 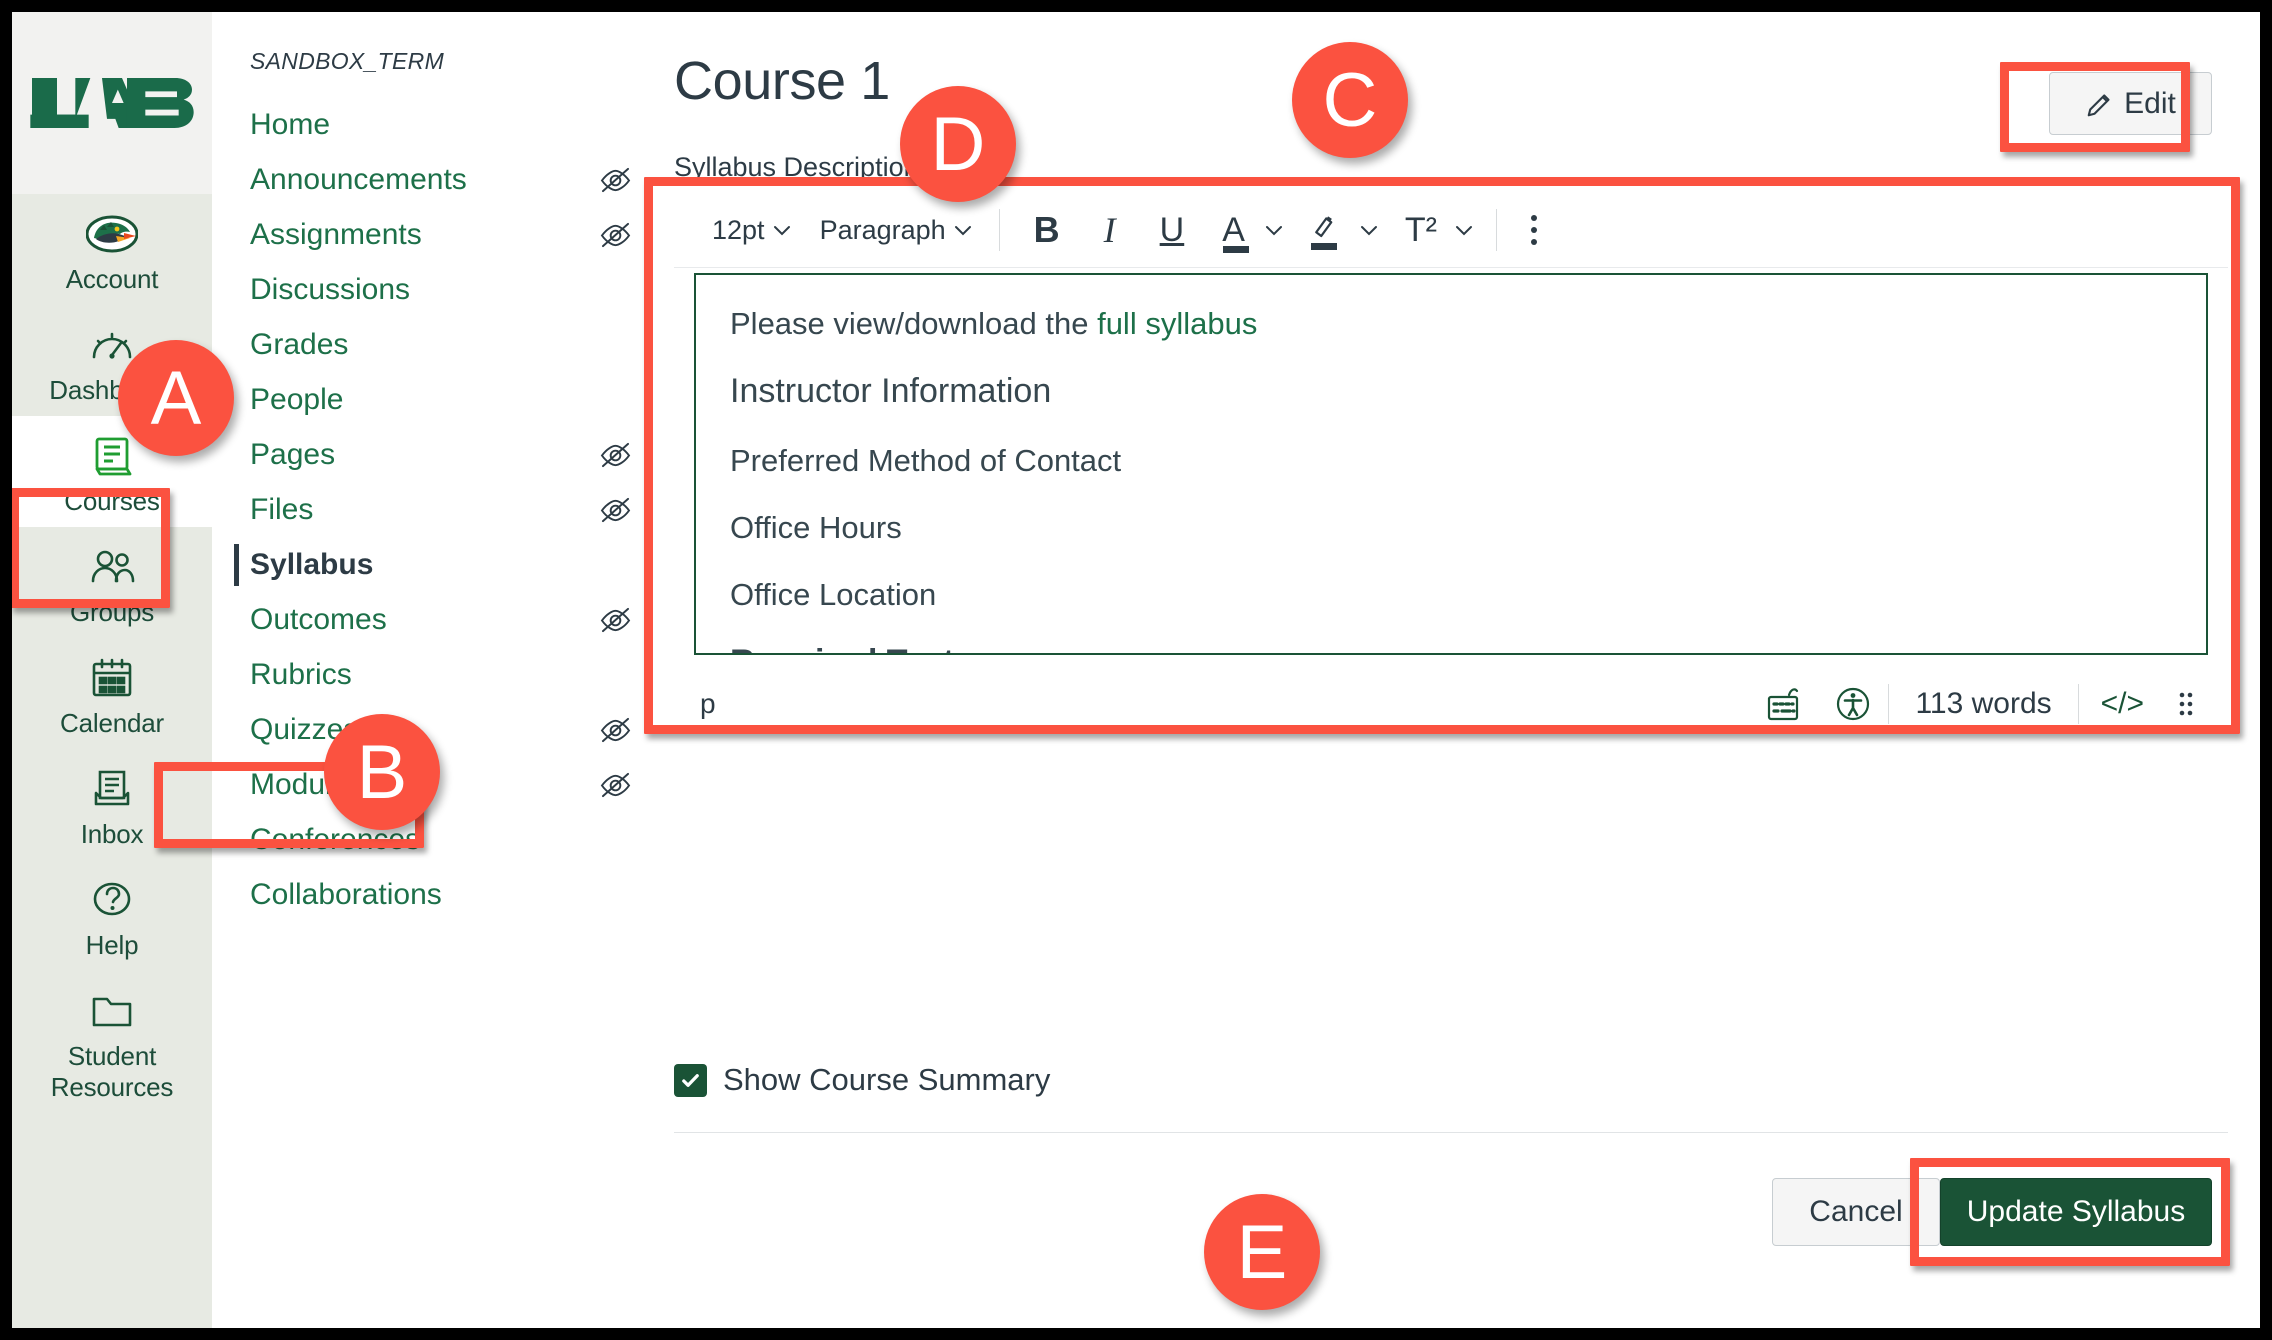 I want to click on course-nav-item-syllabus: Syllabus, so click(x=436, y=564).